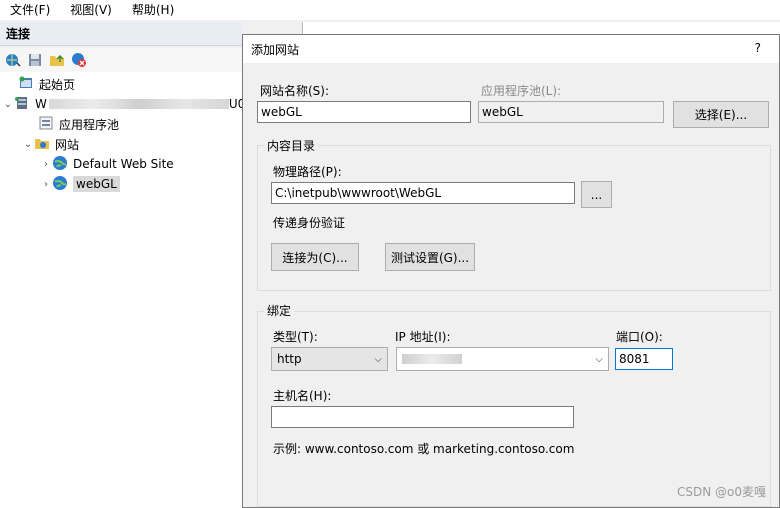 The width and height of the screenshot is (780, 508). What do you see at coordinates (91, 10) in the screenshot?
I see `menu-view: 视图(V)` at bounding box center [91, 10].